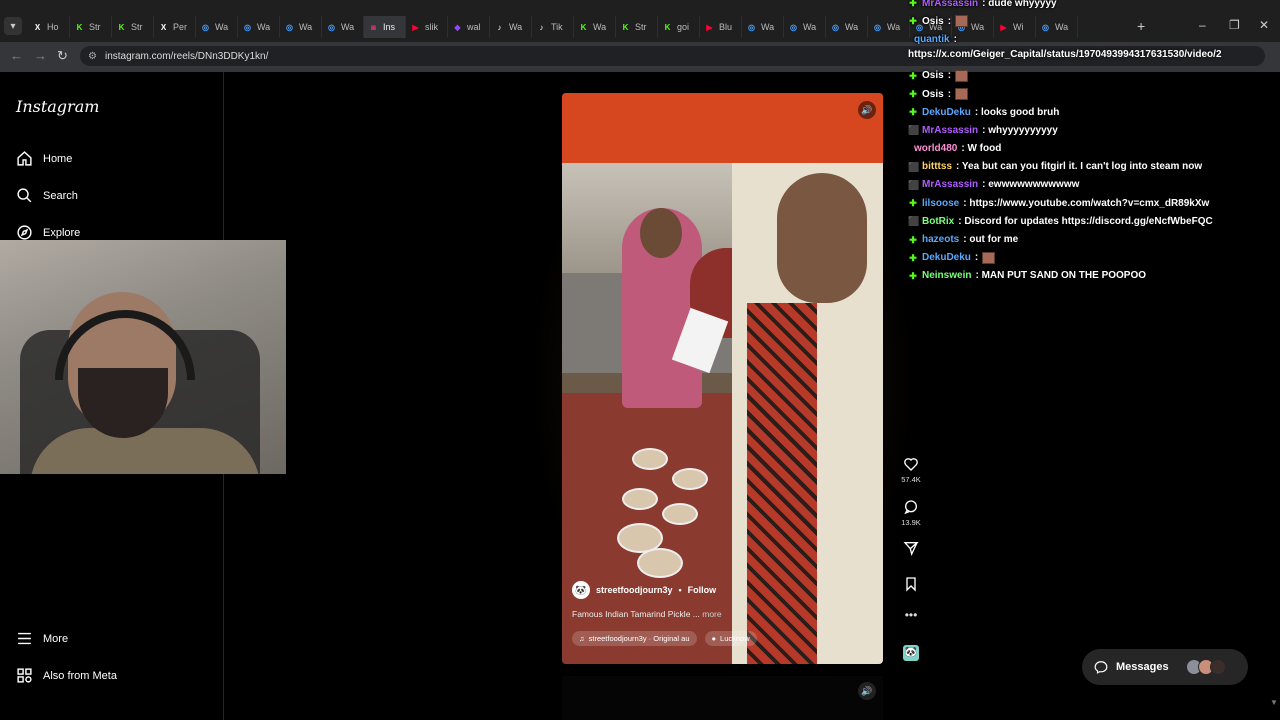  I want to click on nav-label-home: Home, so click(58, 158).